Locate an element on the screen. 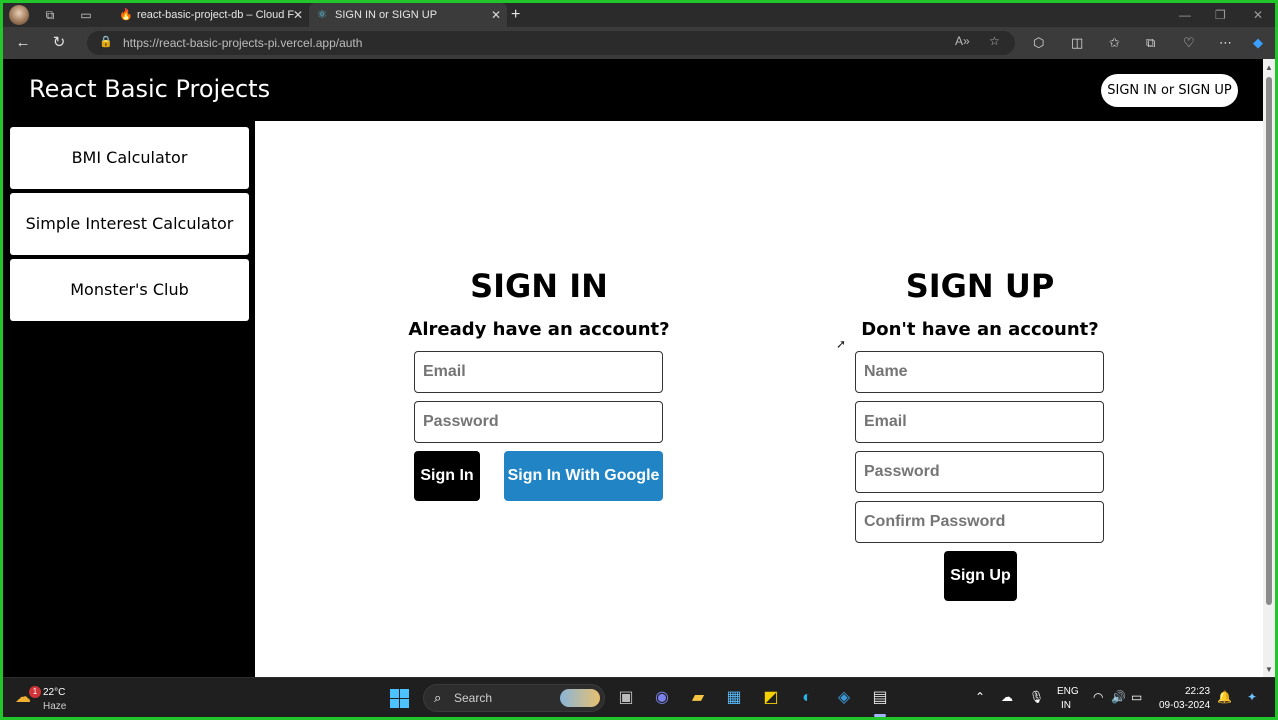 This screenshot has height=720, width=1278. copilot-taskbar-icon: ✦ is located at coordinates (1252, 697).